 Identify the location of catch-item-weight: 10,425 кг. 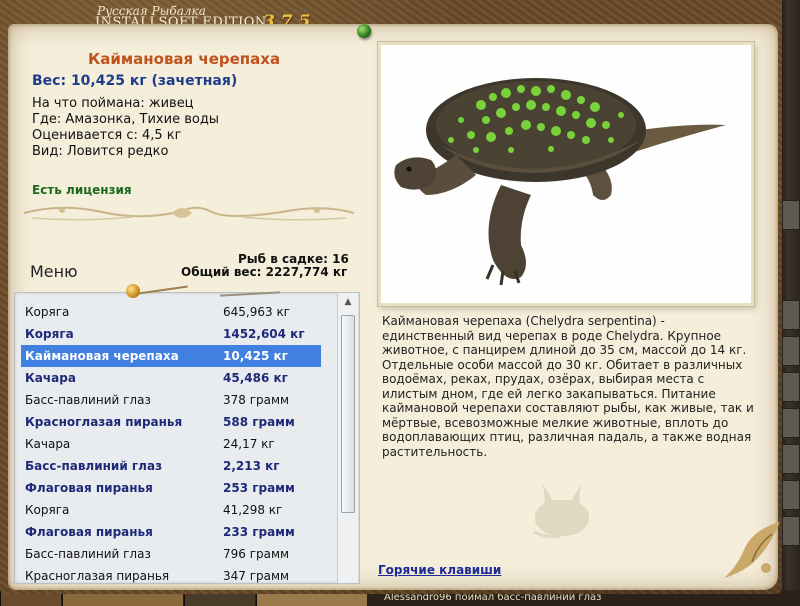
(255, 356).